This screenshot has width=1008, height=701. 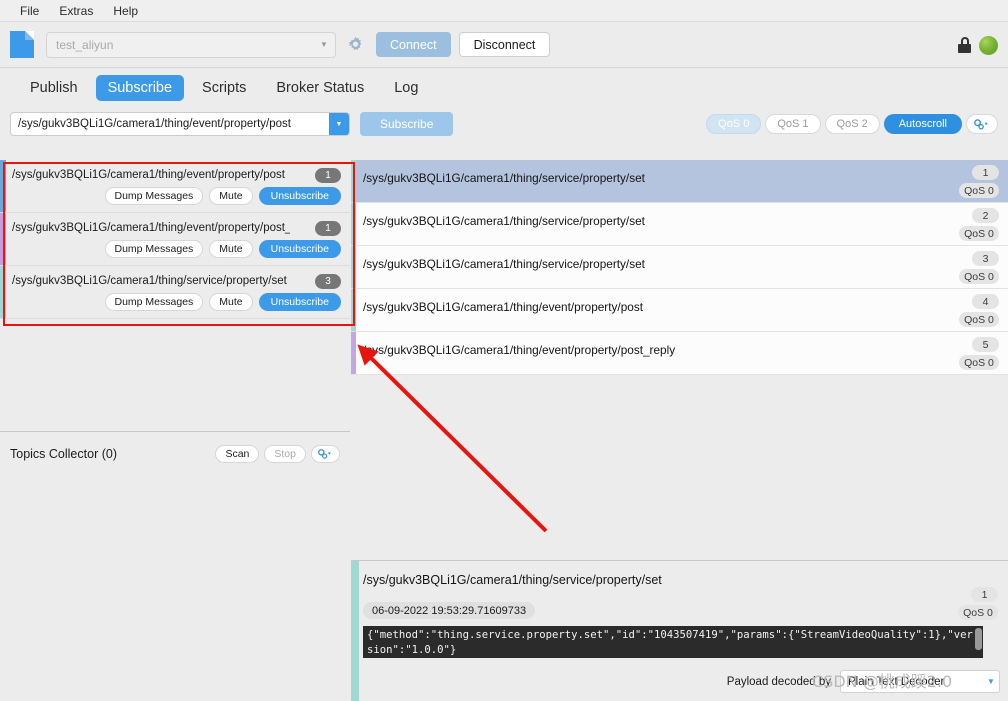 I want to click on message-index-badge: 3, so click(x=985, y=258).